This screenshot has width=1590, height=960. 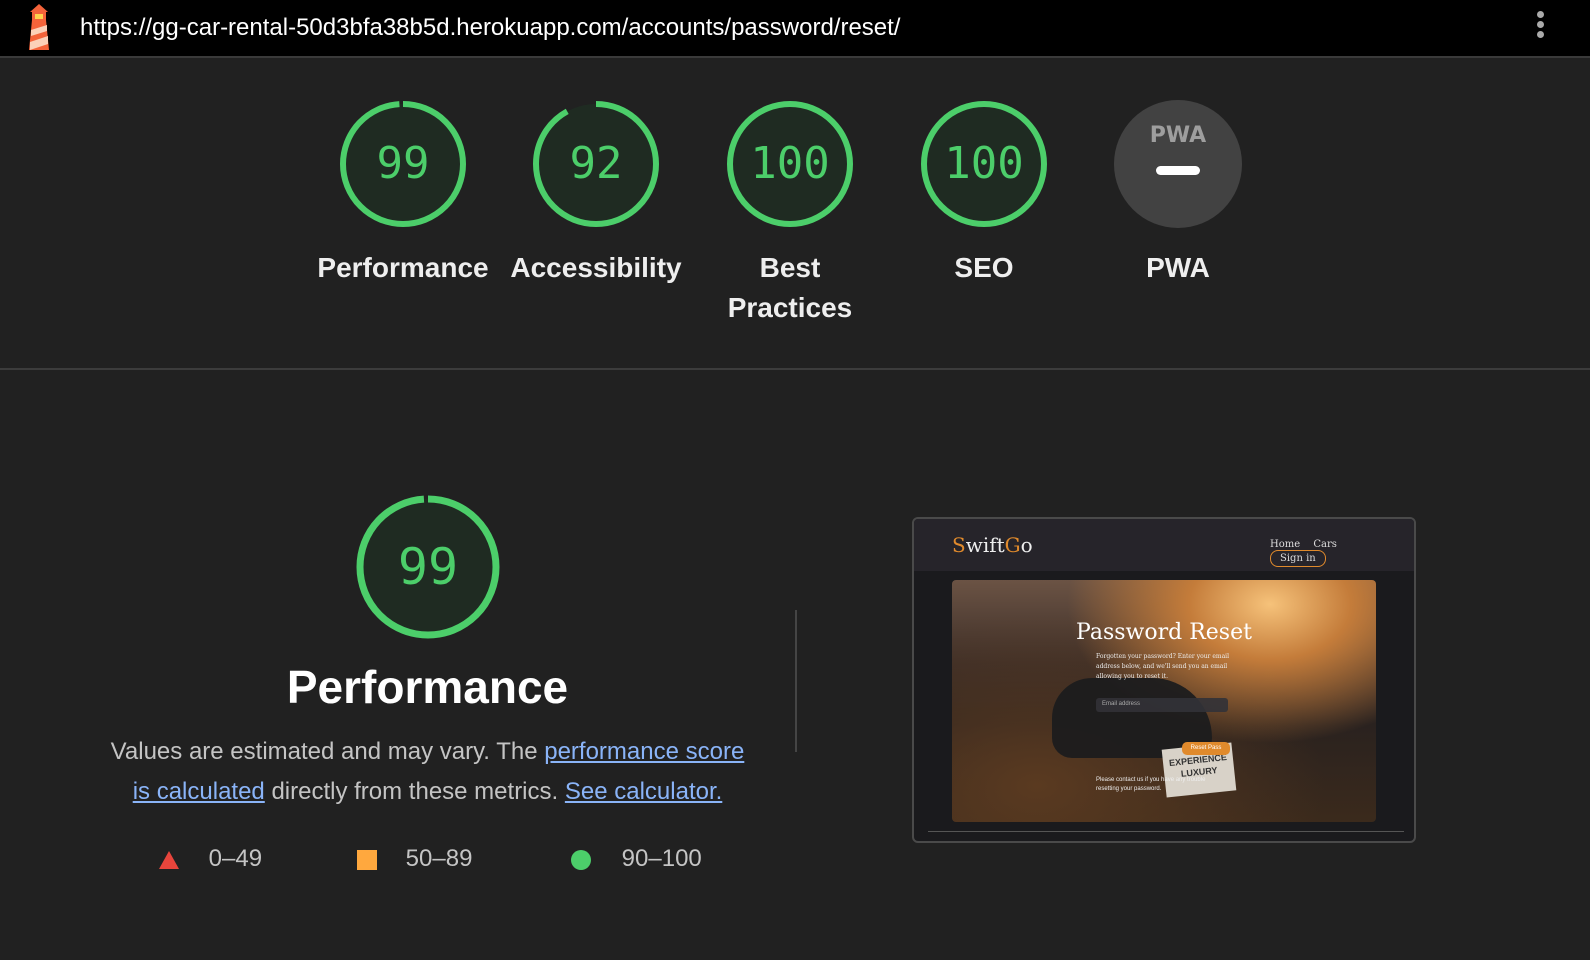 I want to click on thumb-nav-cars: Cars, so click(x=1325, y=544).